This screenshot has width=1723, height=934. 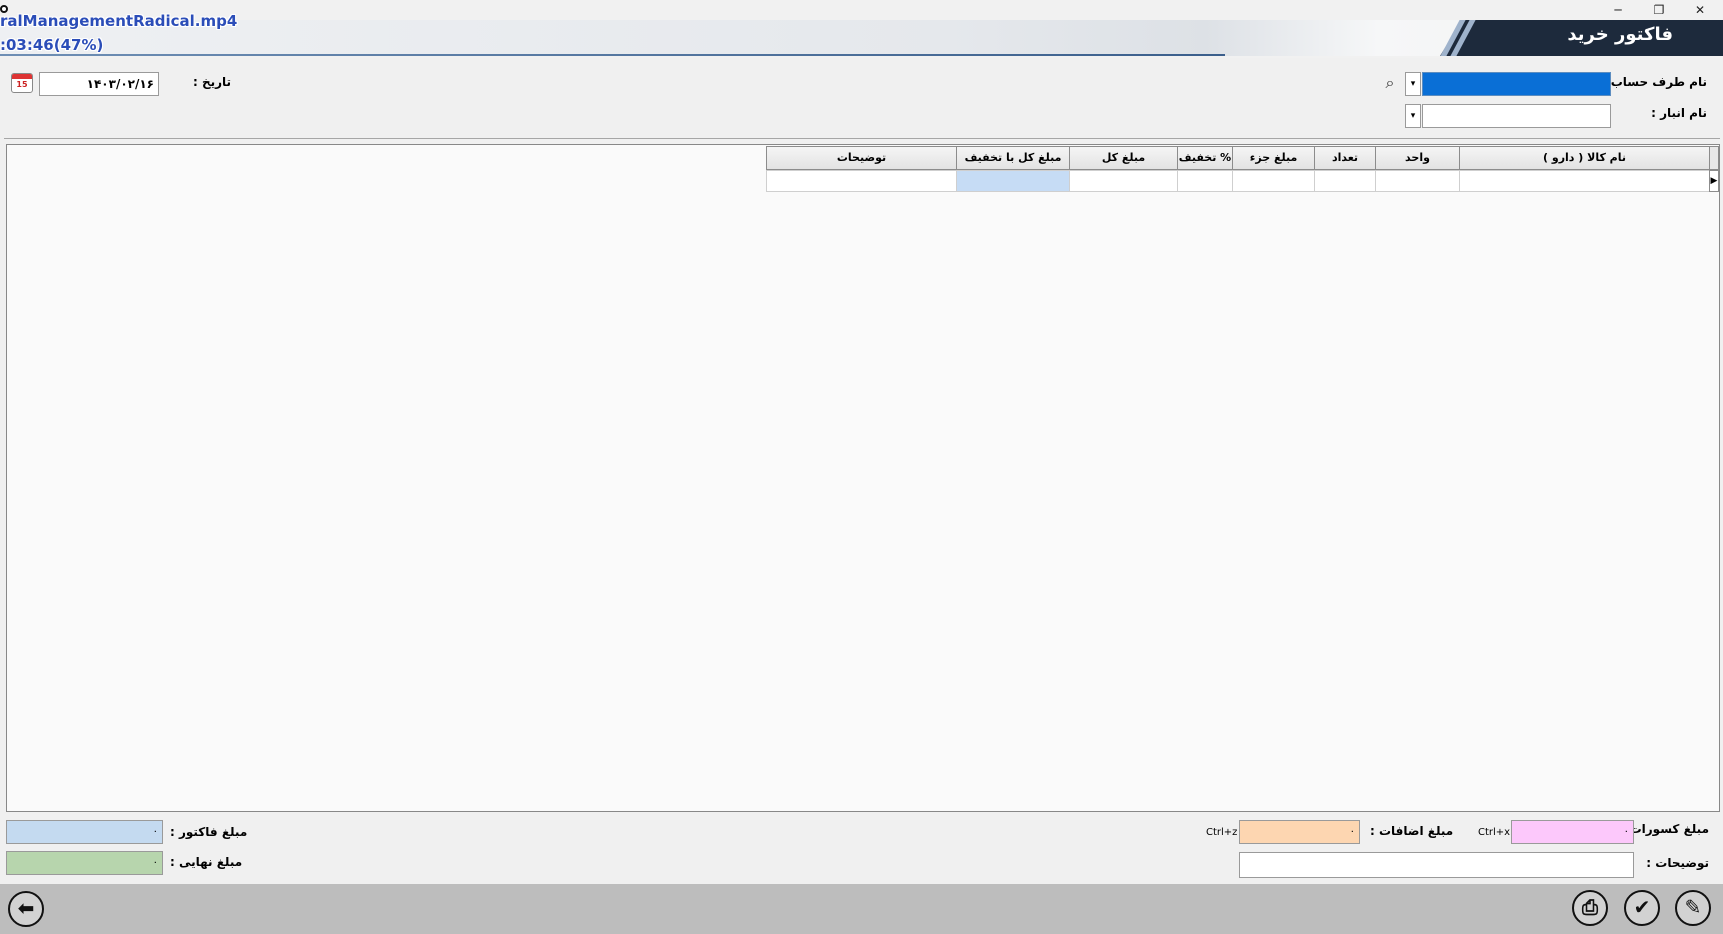 I want to click on additions-input: ۰, so click(x=1299, y=832).